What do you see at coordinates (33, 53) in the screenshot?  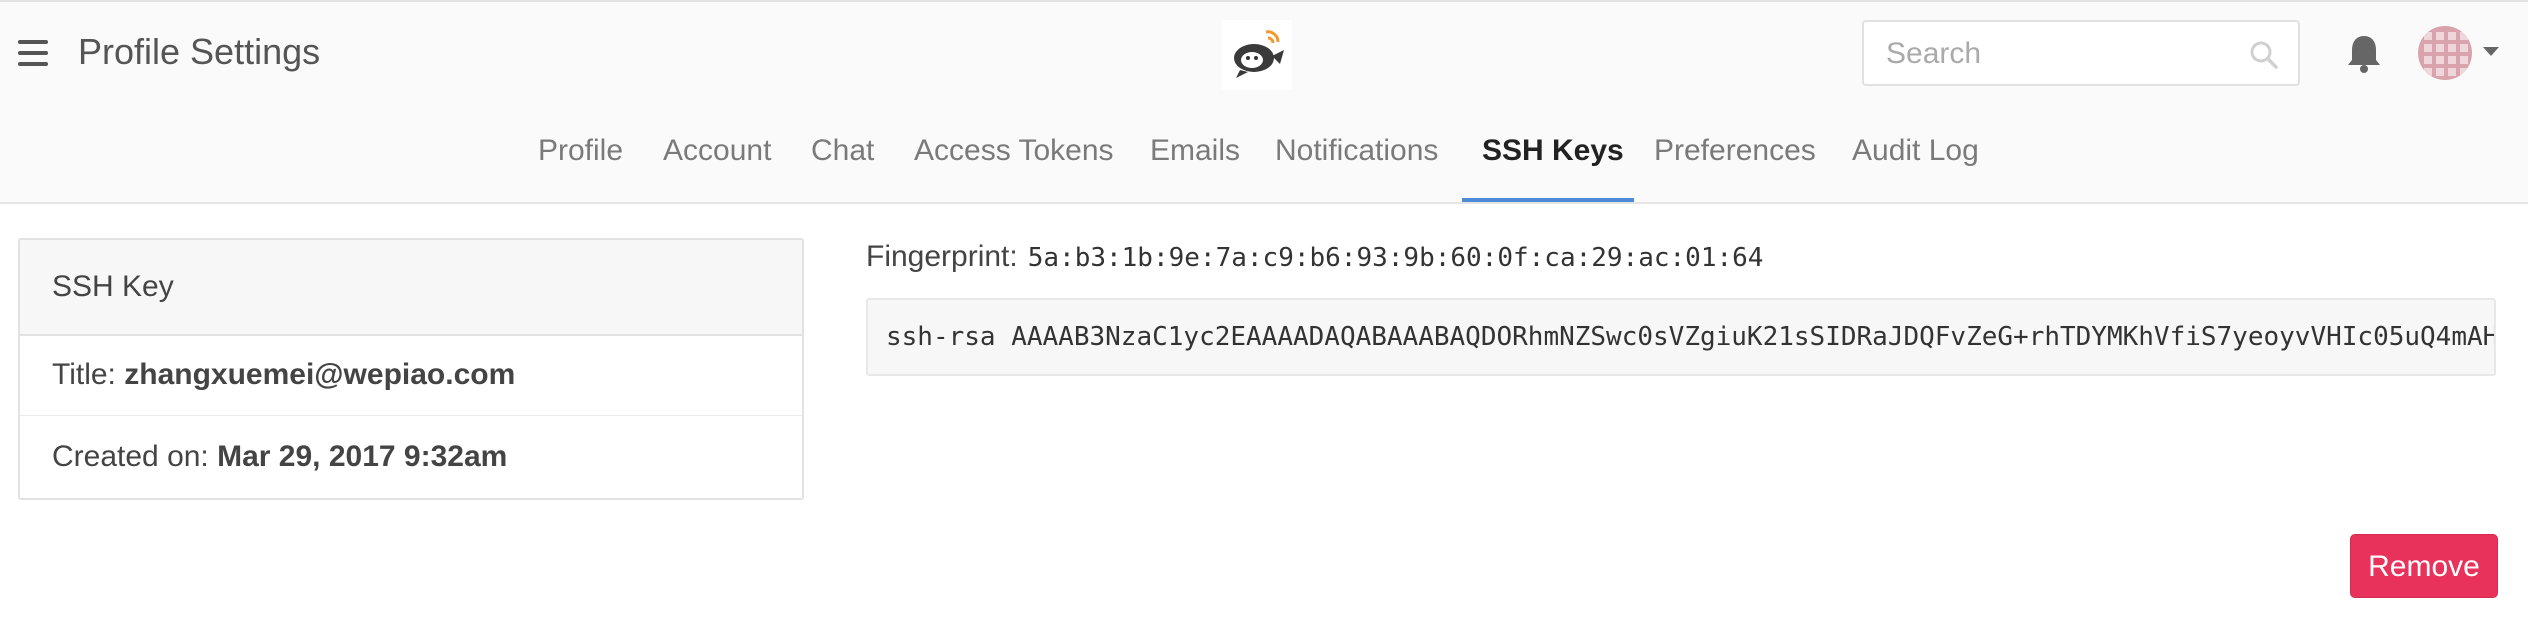 I see `hamburger-menu-icon` at bounding box center [33, 53].